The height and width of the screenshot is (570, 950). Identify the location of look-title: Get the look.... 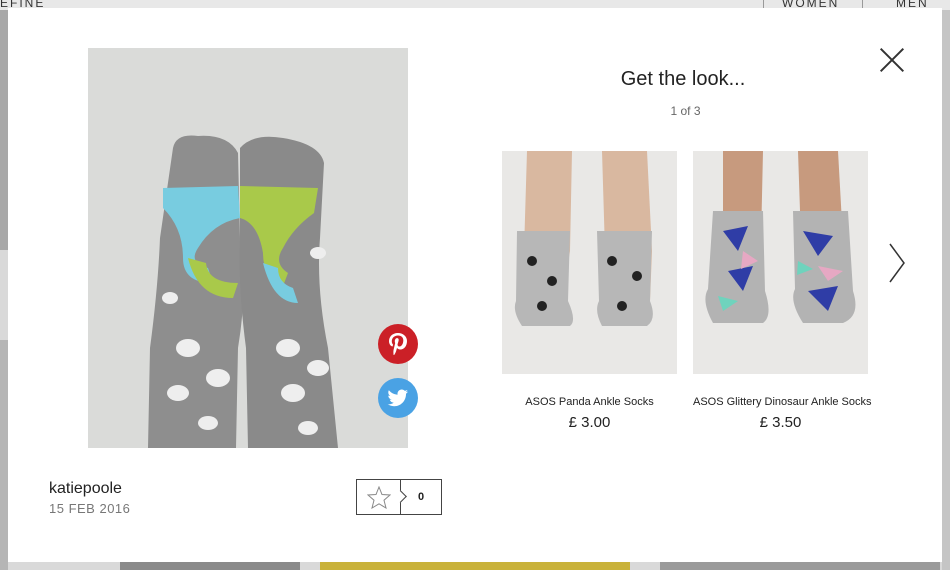
(683, 79).